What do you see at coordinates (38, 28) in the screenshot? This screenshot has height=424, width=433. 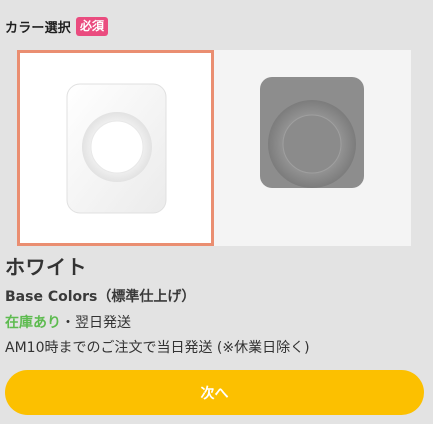 I see `section-title: カラー選択` at bounding box center [38, 28].